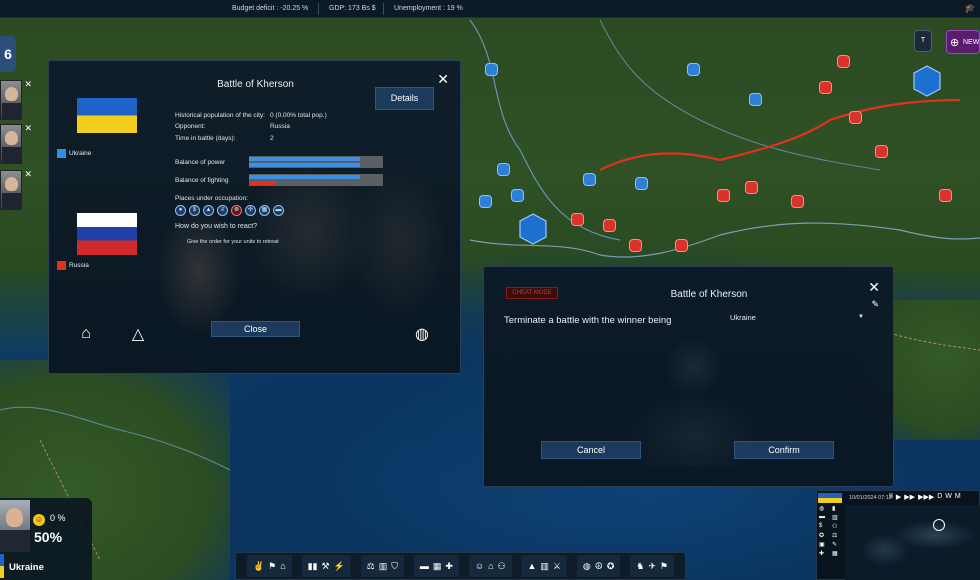 The height and width of the screenshot is (580, 980). Describe the element at coordinates (800, 319) in the screenshot. I see `winner-select: Ukraine ▼` at that location.